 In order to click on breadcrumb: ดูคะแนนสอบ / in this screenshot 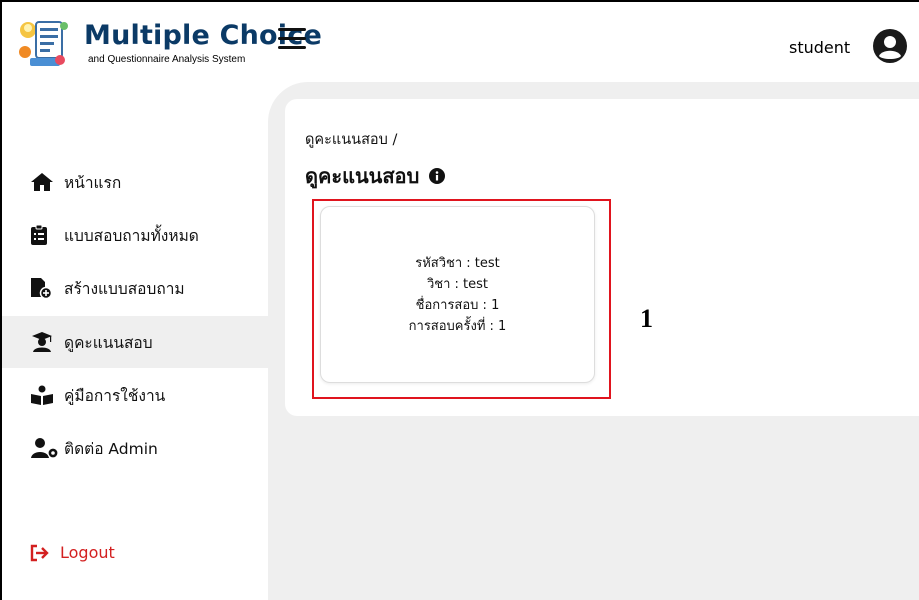, I will do `click(351, 139)`.